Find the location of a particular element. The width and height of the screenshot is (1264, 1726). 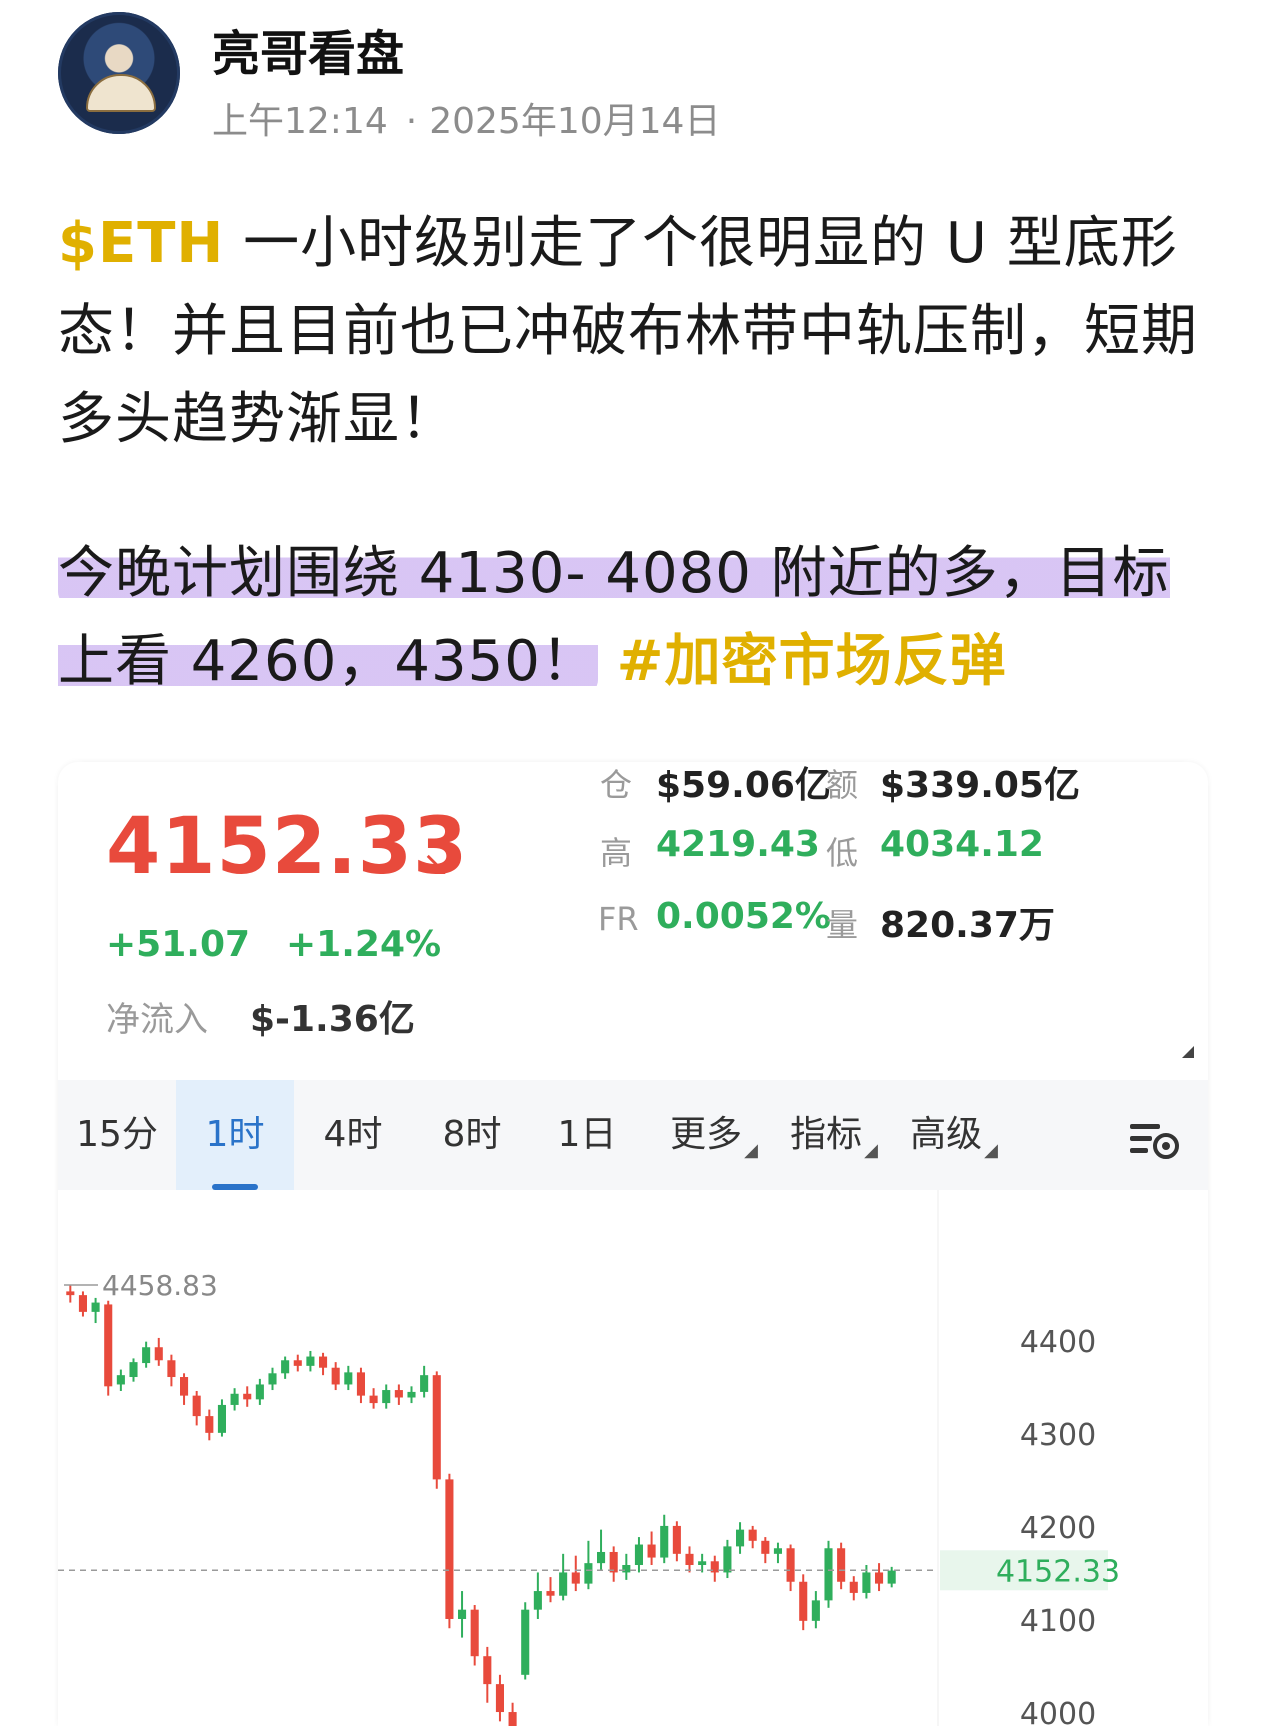

y-tick-label: 4300 is located at coordinates (1058, 1435).